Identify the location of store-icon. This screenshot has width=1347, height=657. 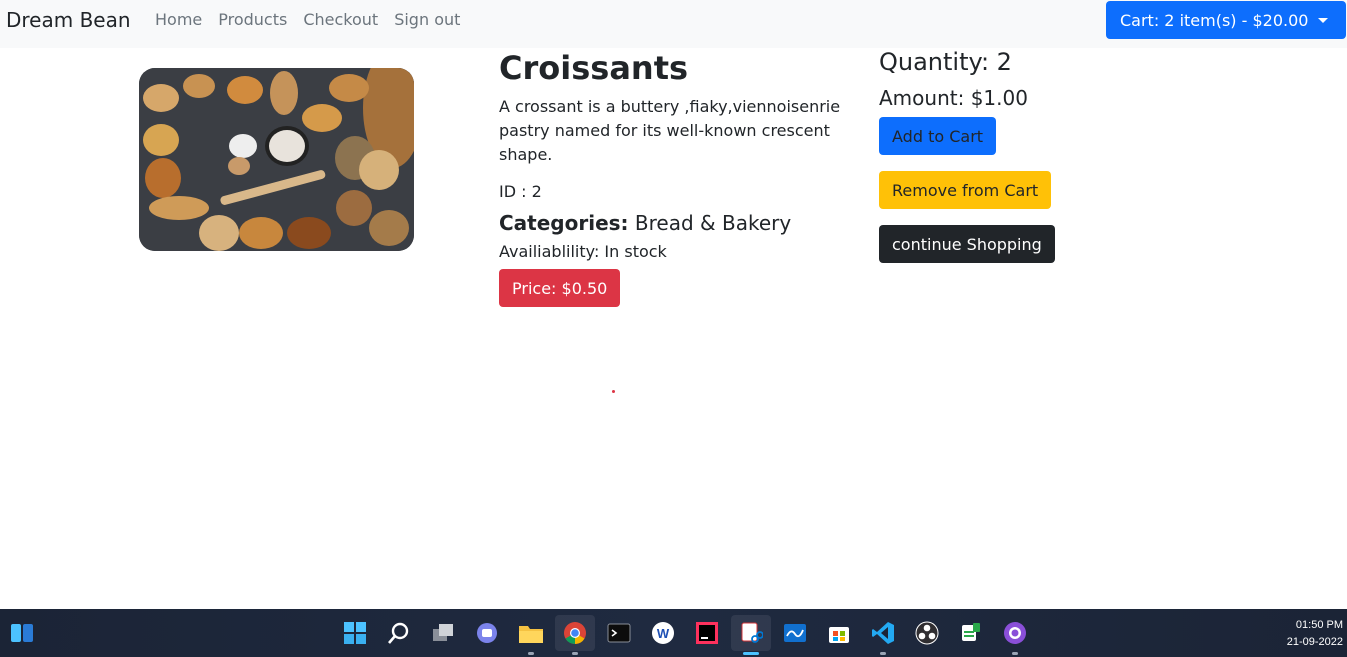
(839, 633).